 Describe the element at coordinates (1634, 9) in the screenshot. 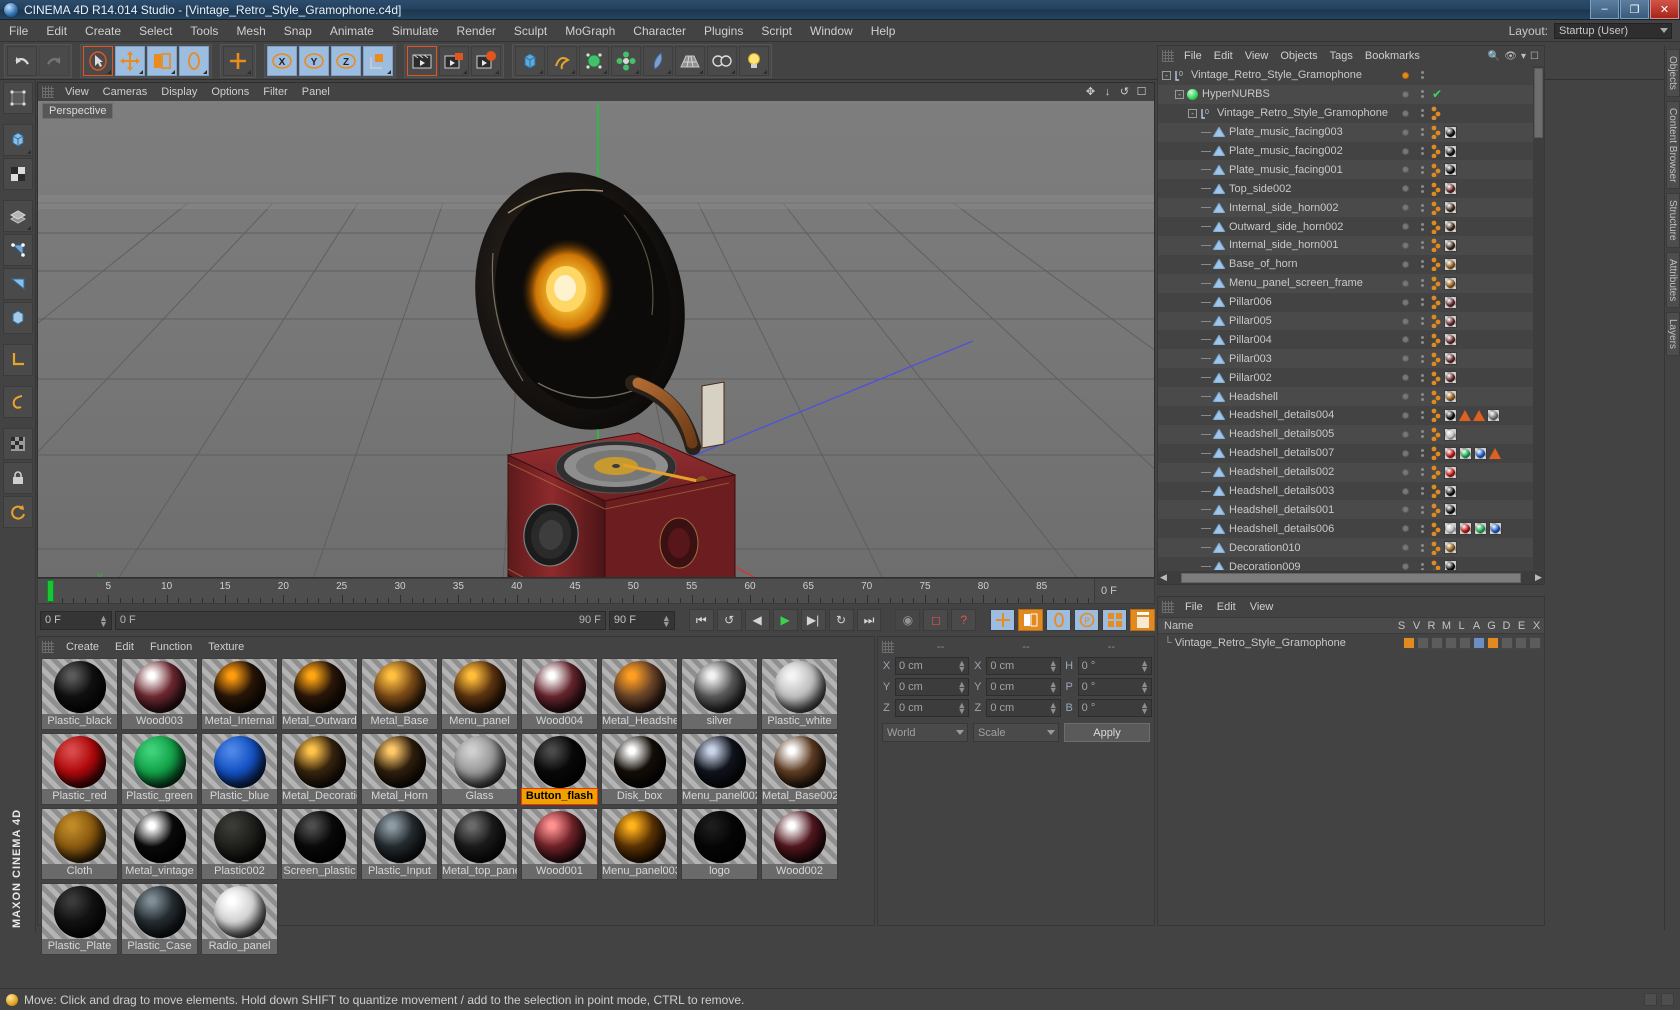

I see `maximize-button: ❐` at that location.